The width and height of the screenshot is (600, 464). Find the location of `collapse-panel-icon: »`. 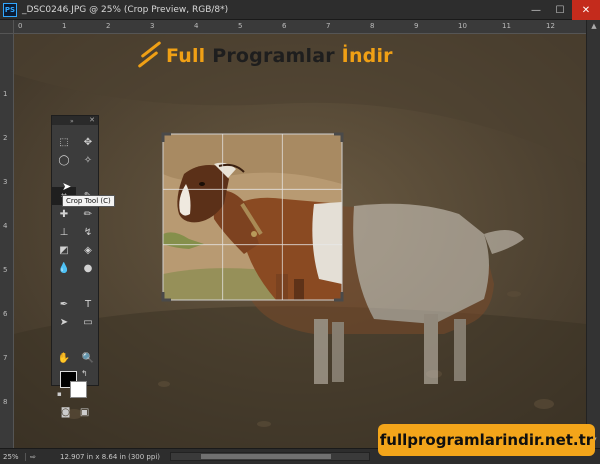

collapse-panel-icon: » is located at coordinates (72, 121).